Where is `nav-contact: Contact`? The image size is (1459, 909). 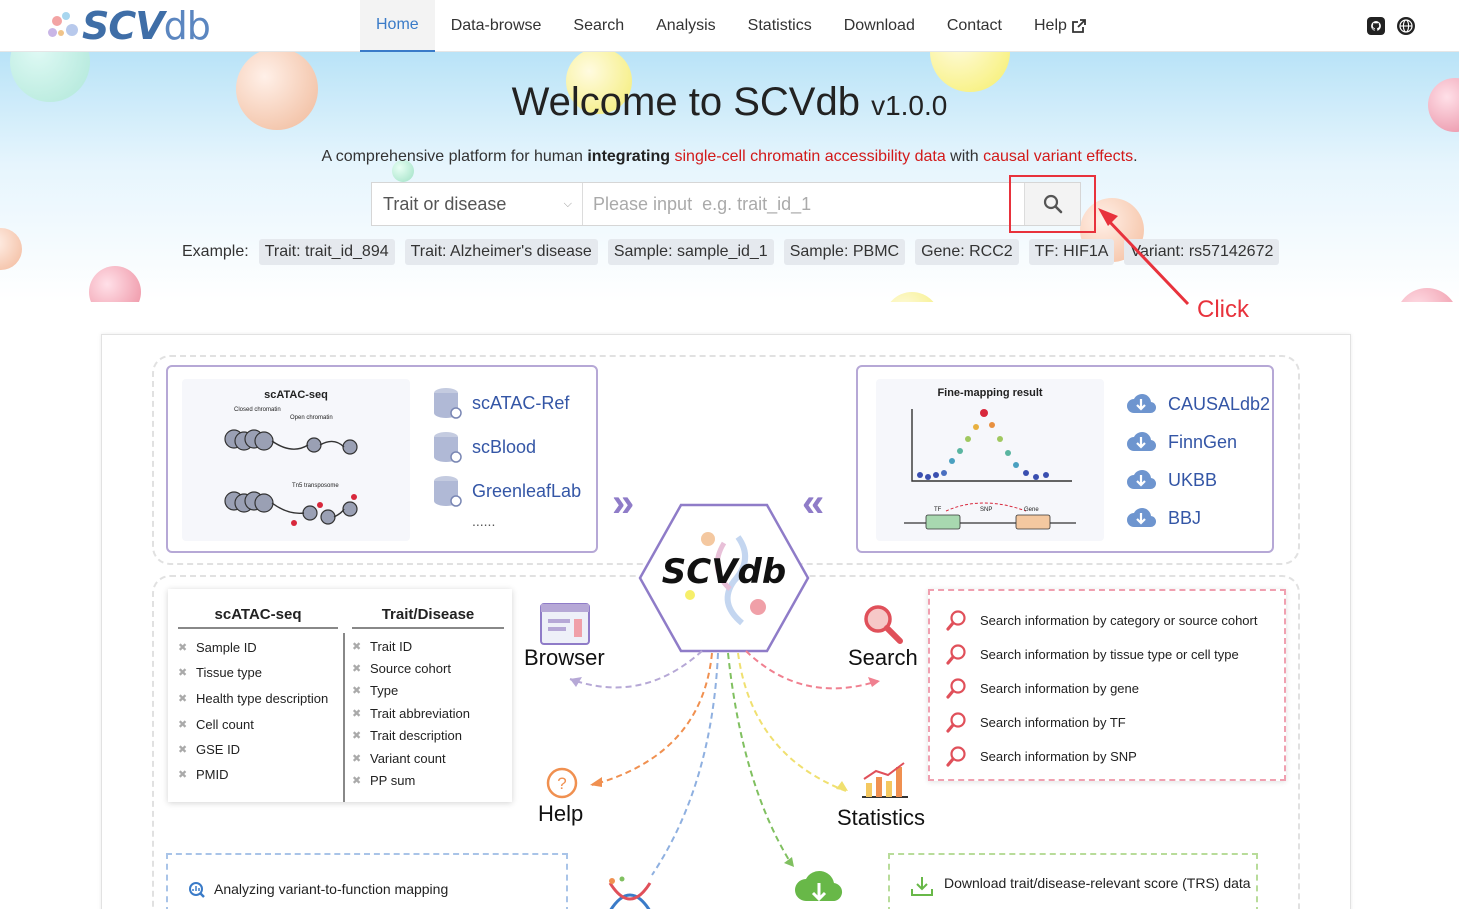
nav-contact: Contact is located at coordinates (974, 26).